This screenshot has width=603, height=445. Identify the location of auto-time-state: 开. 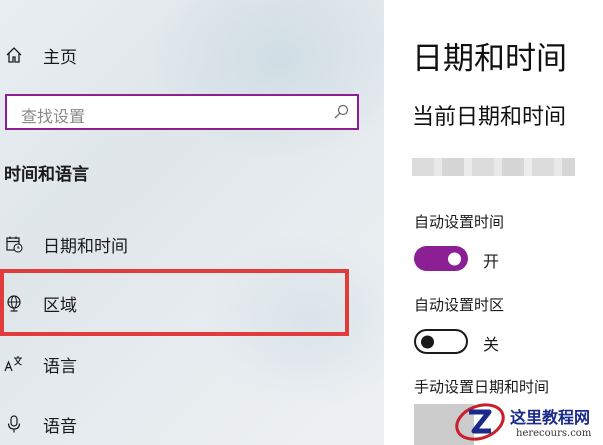
(491, 261).